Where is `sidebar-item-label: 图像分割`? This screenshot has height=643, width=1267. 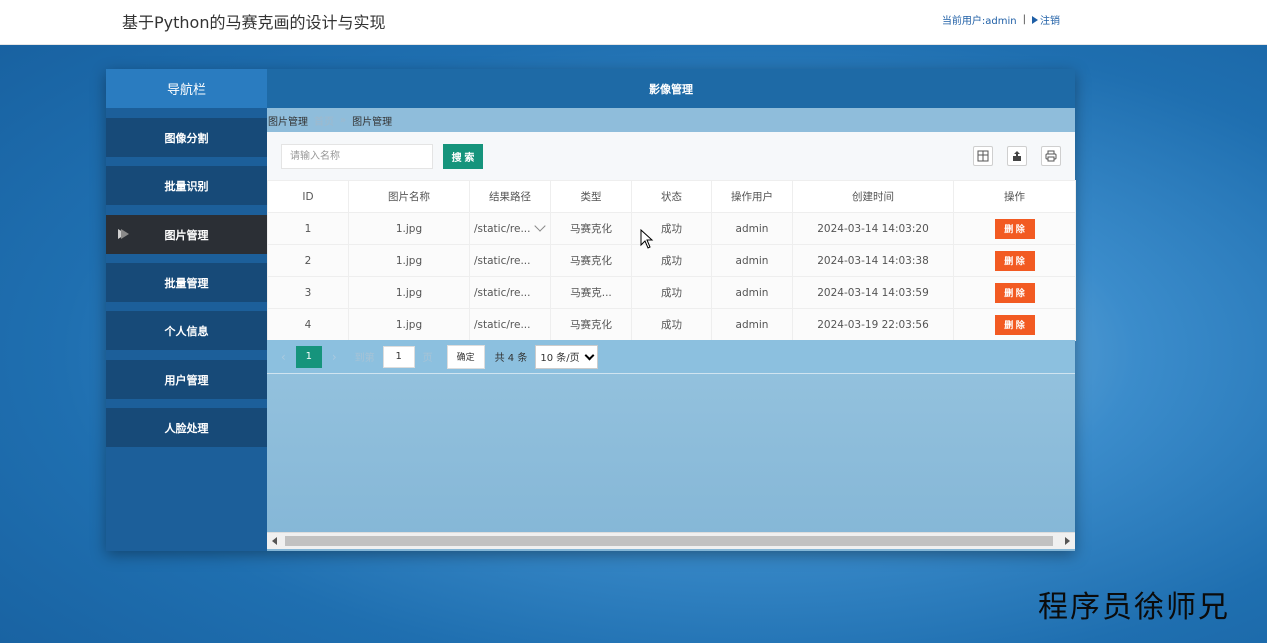
sidebar-item-label: 图像分割 is located at coordinates (186, 138).